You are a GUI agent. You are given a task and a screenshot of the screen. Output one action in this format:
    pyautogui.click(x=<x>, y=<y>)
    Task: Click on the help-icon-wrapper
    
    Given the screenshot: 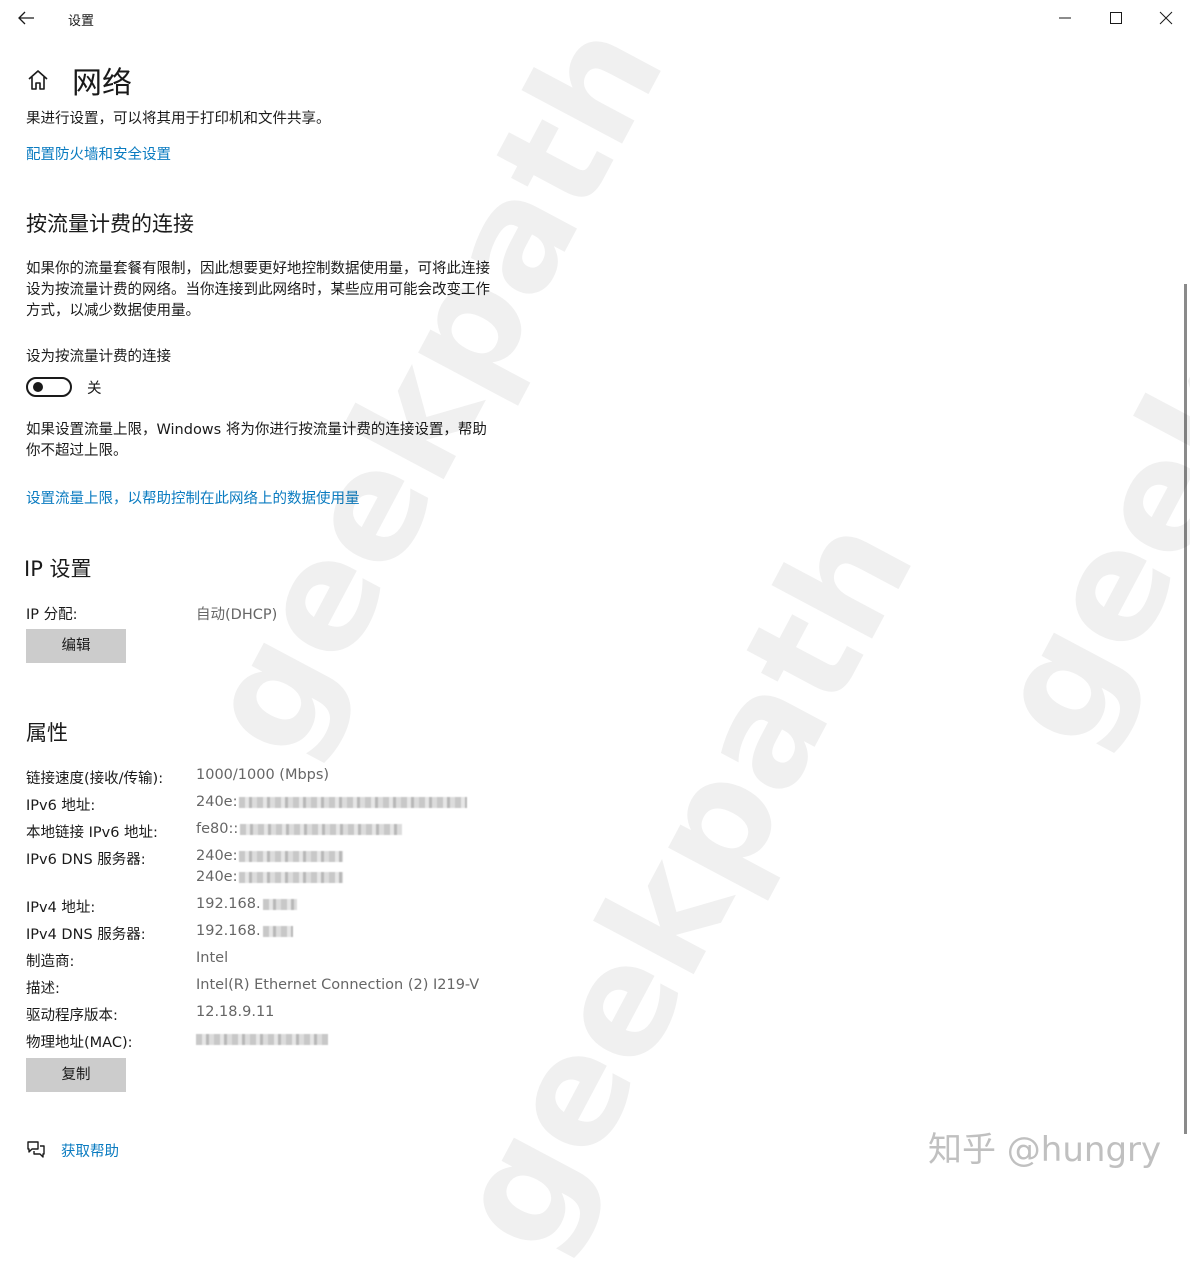 What is the action you would take?
    pyautogui.click(x=36, y=1149)
    